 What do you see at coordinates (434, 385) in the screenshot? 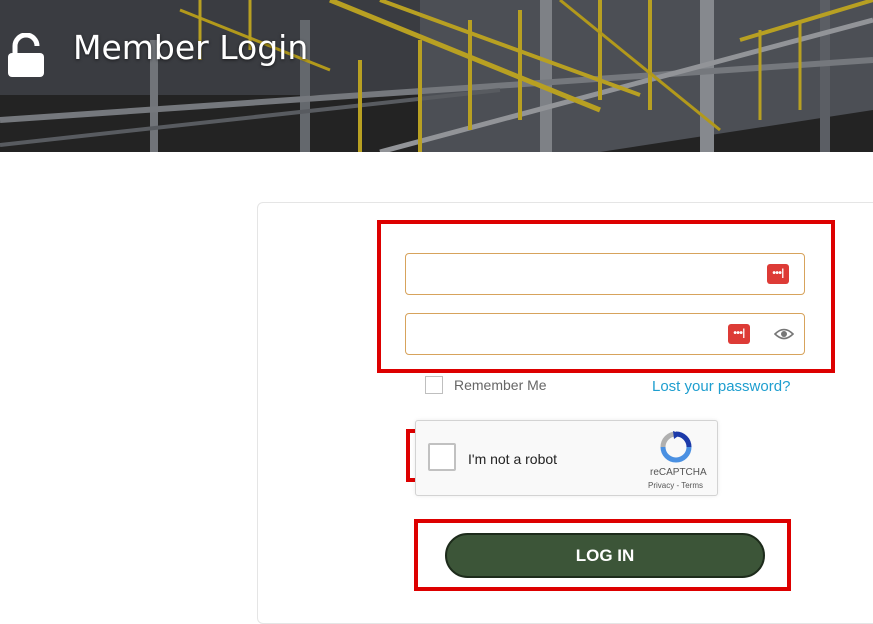
I see `remember-me-checkbox` at bounding box center [434, 385].